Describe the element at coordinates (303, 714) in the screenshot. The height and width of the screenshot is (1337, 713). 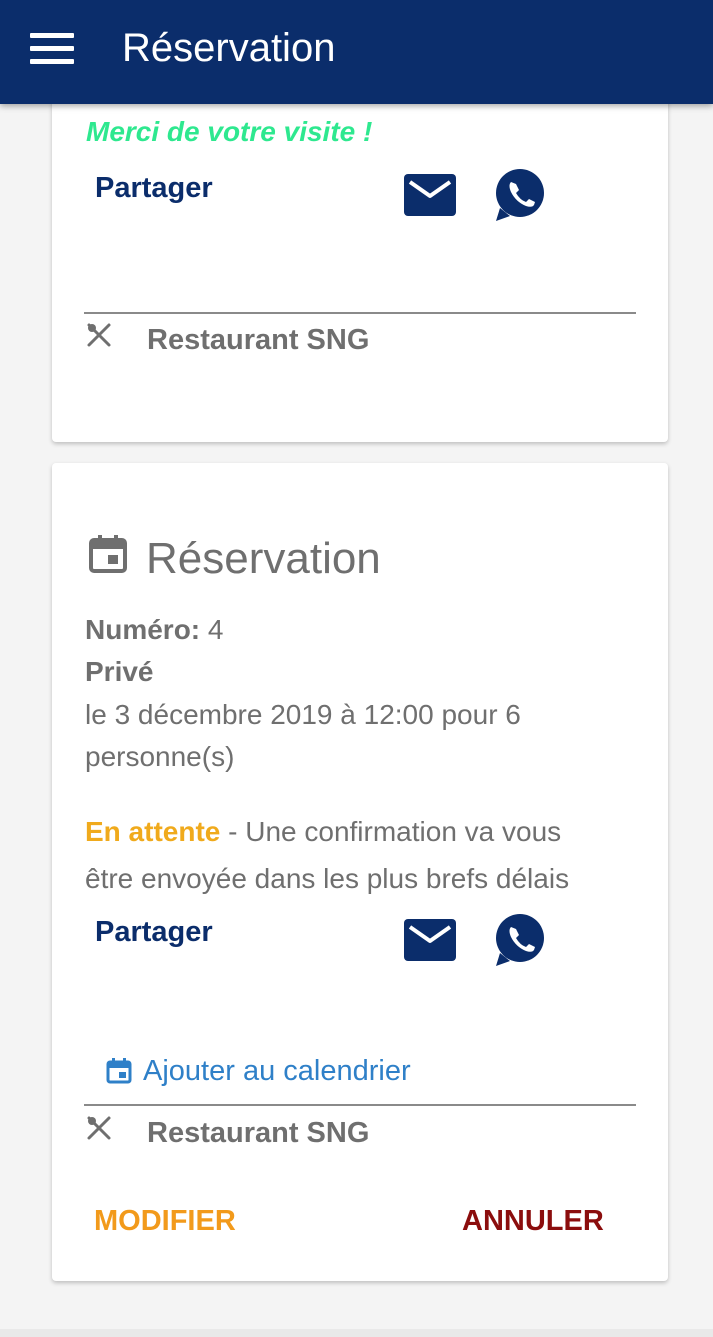
I see `reservation-date-line-1: le 3 décembre 2019 à 12:00 pour 6` at that location.